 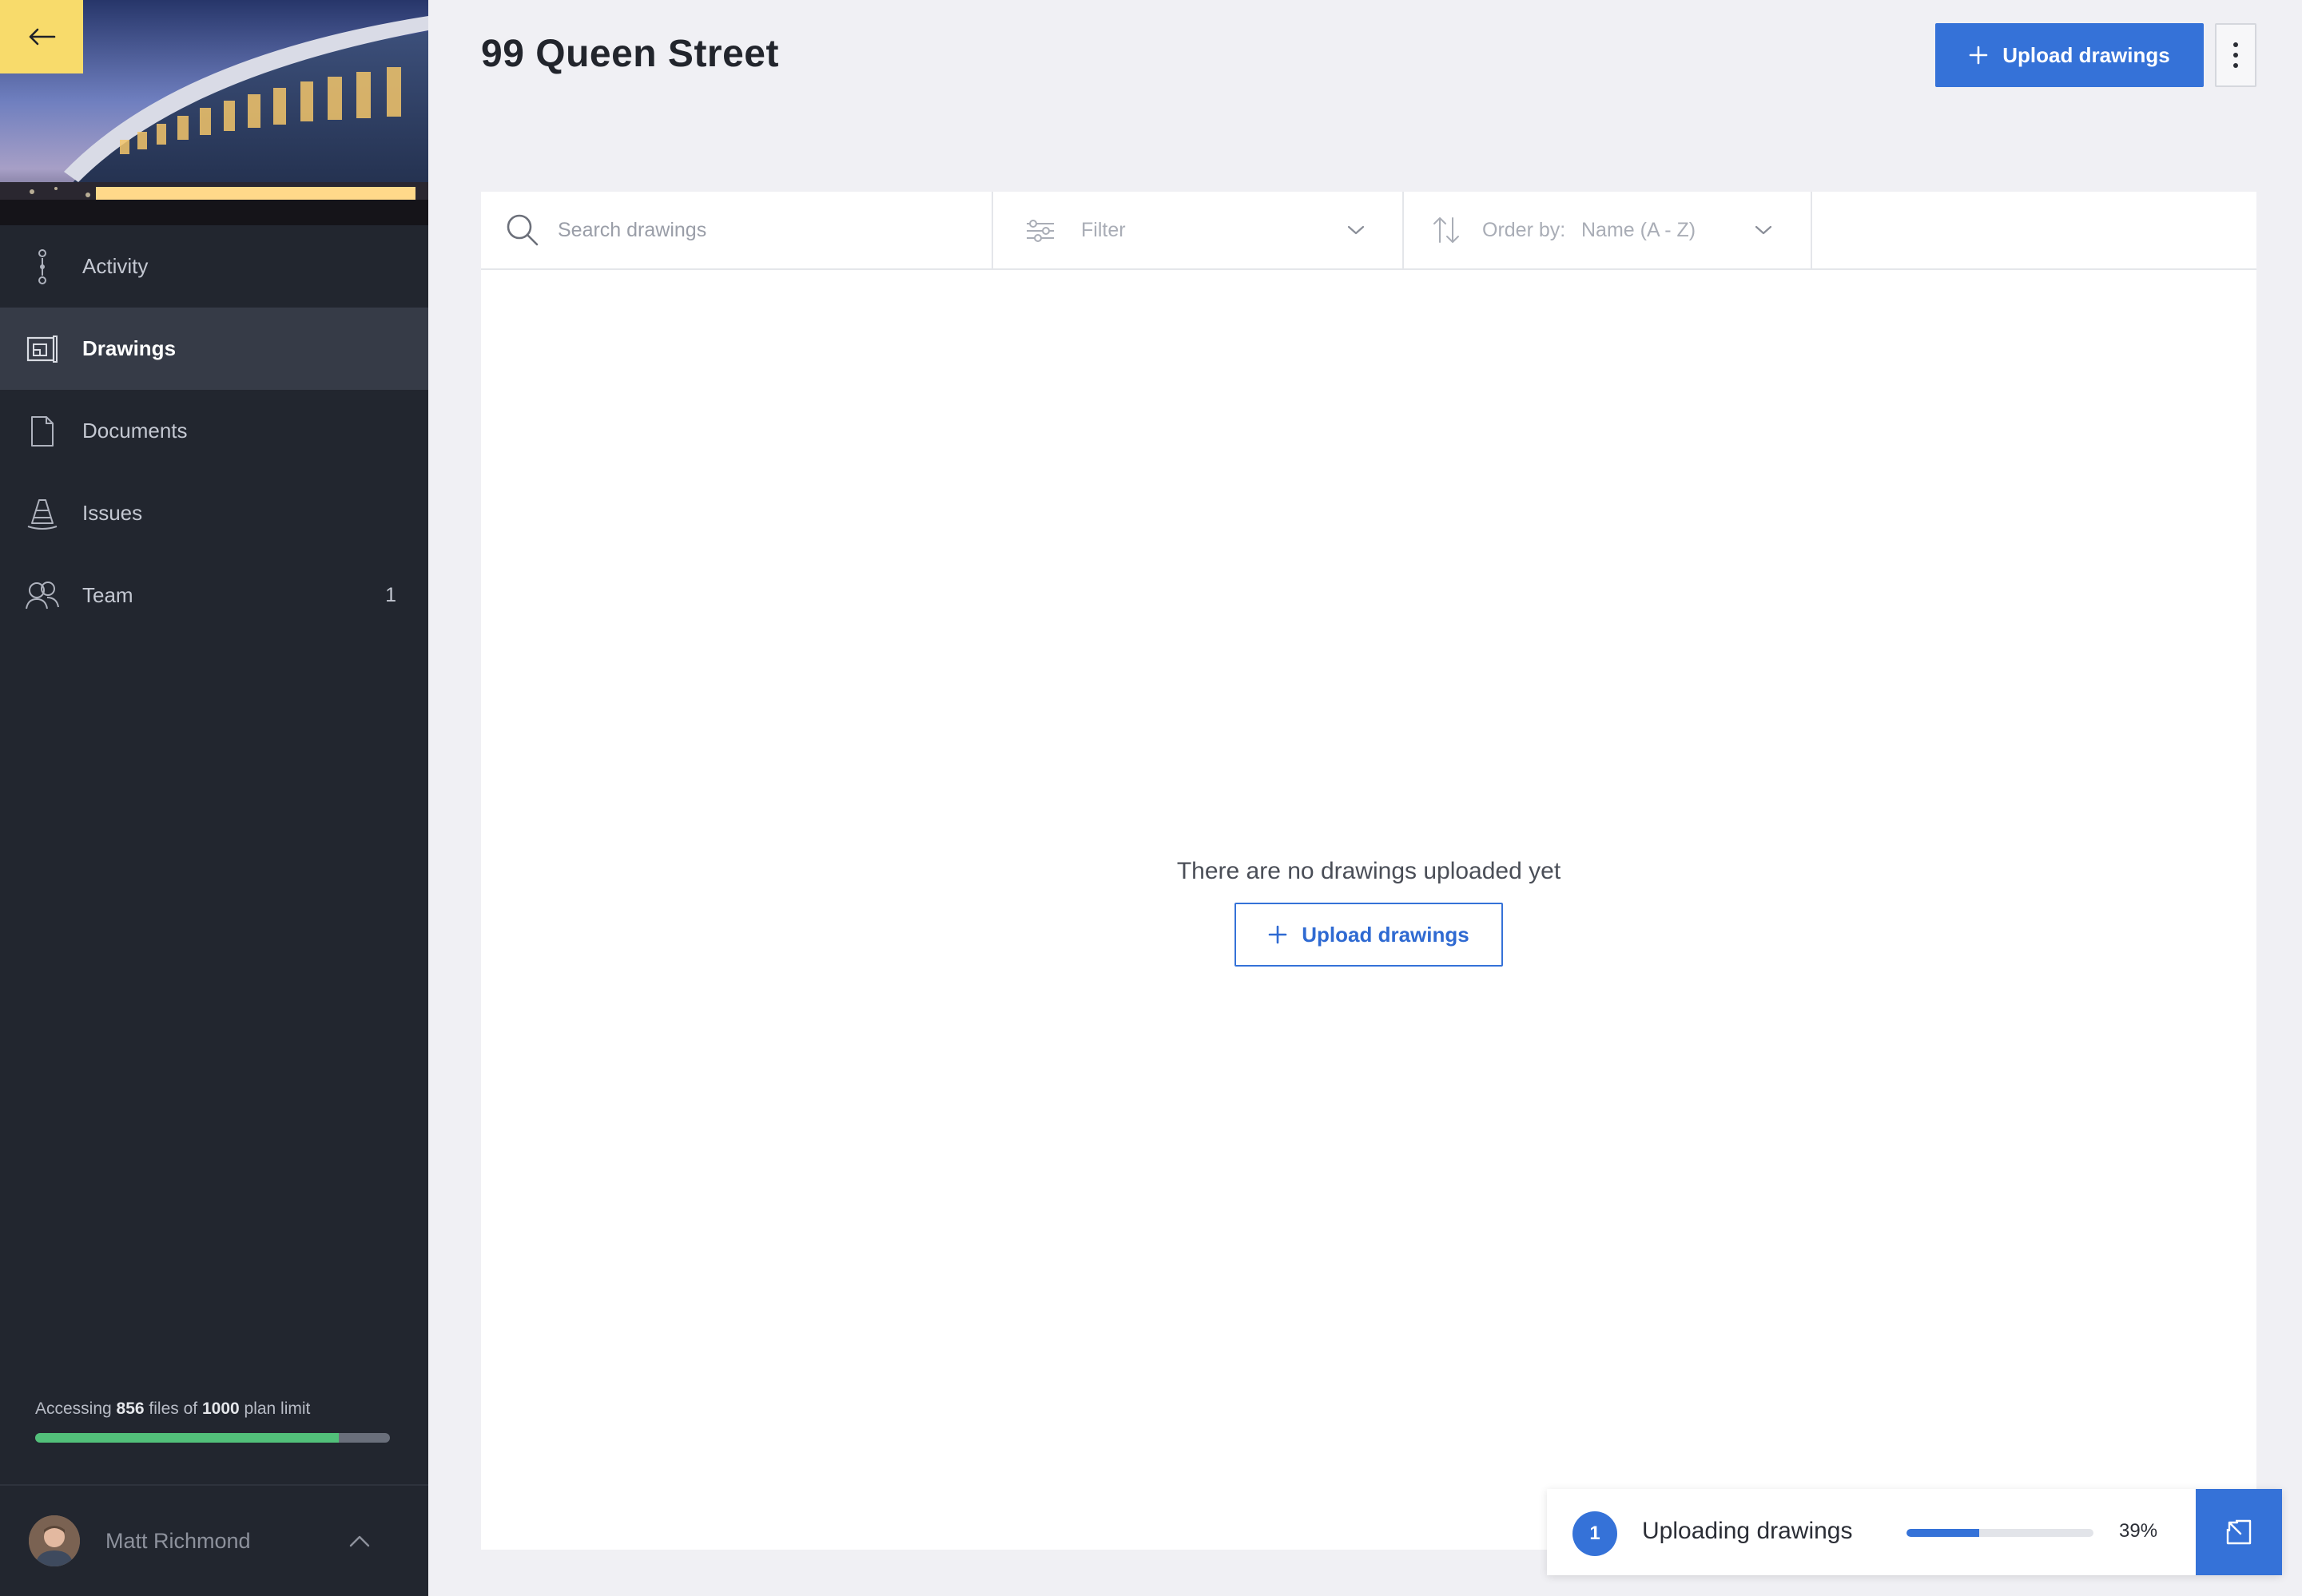 What do you see at coordinates (214, 513) in the screenshot?
I see `sidebar-item-issues: Issues` at bounding box center [214, 513].